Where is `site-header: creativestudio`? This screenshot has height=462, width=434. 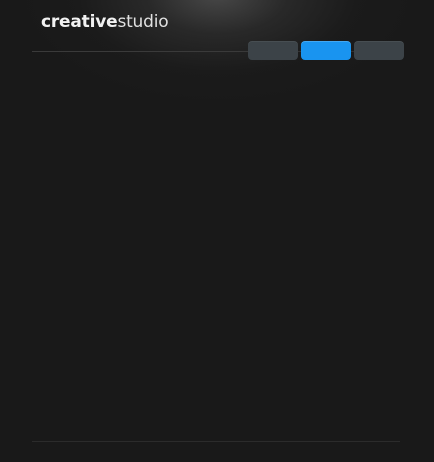 site-header: creativestudio is located at coordinates (217, 30).